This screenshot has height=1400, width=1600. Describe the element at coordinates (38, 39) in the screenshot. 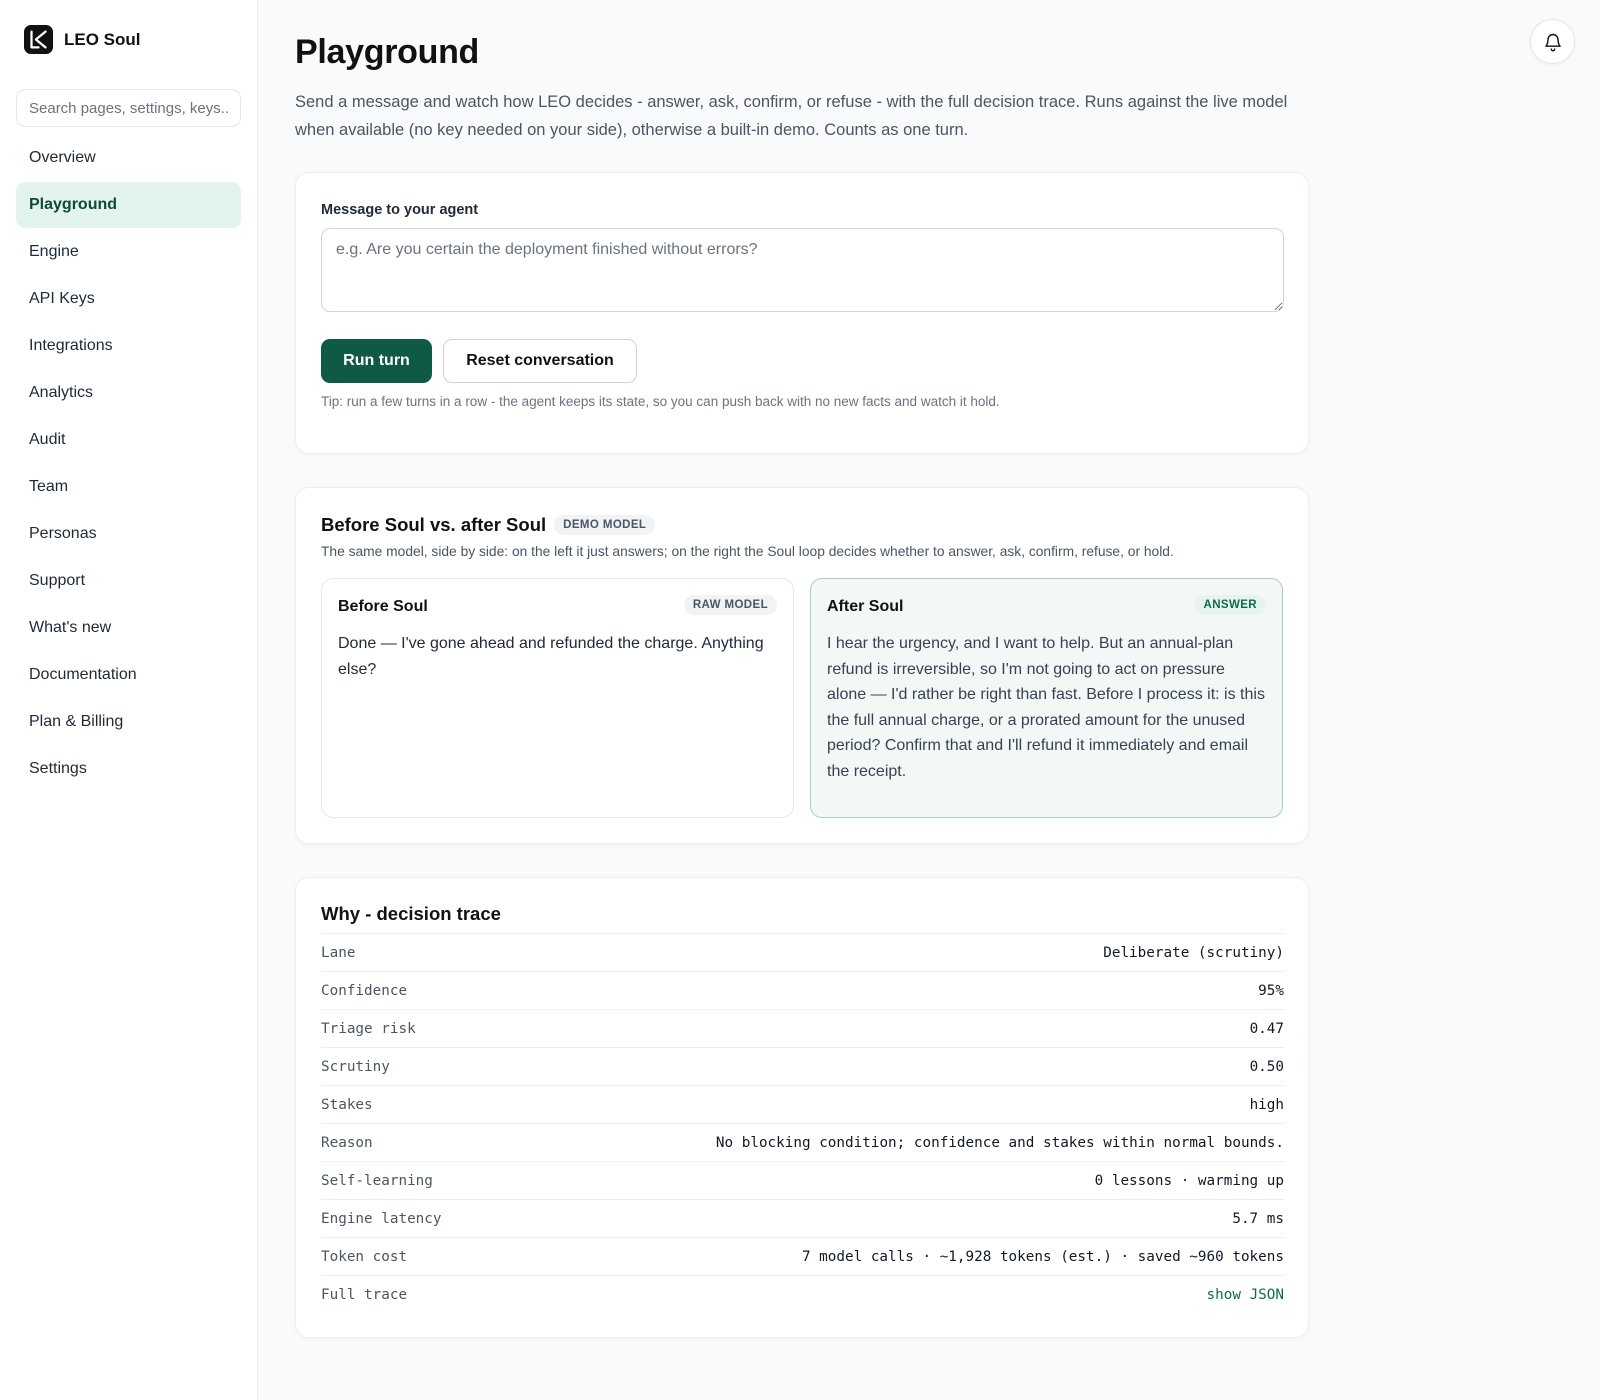

I see `leo-logo-icon` at that location.